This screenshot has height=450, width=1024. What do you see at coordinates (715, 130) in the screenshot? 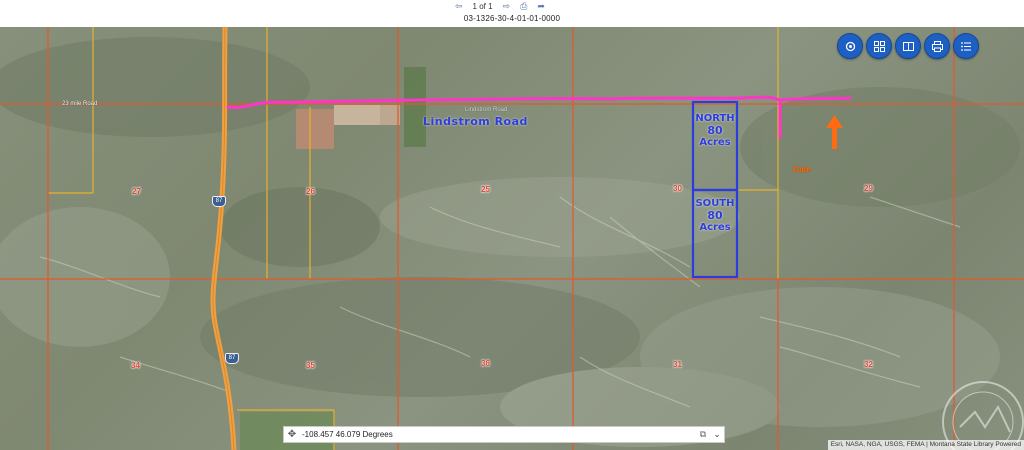
I see `north-parcel-label: NORTH 80 Acres` at bounding box center [715, 130].